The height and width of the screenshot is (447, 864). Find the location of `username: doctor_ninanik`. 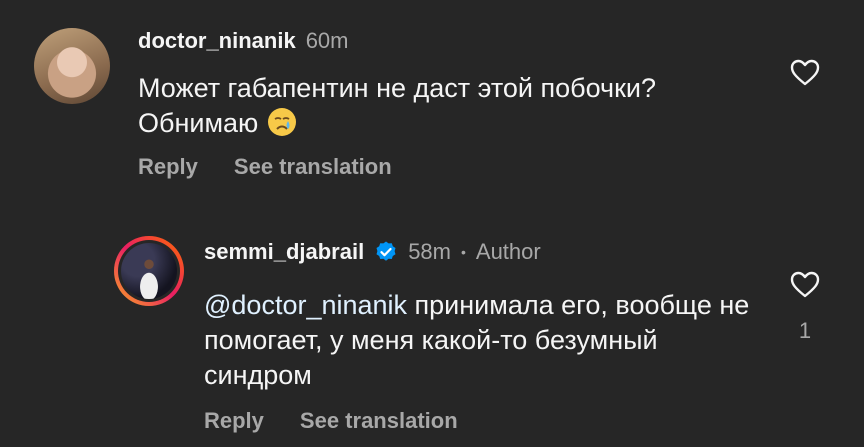

username: doctor_ninanik is located at coordinates (217, 41).